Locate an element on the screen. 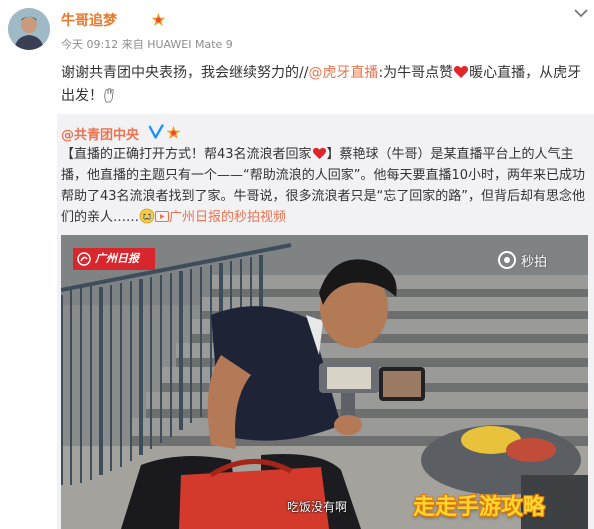 The width and height of the screenshot is (594, 529). username: 牛哥追梦 is located at coordinates (89, 20).